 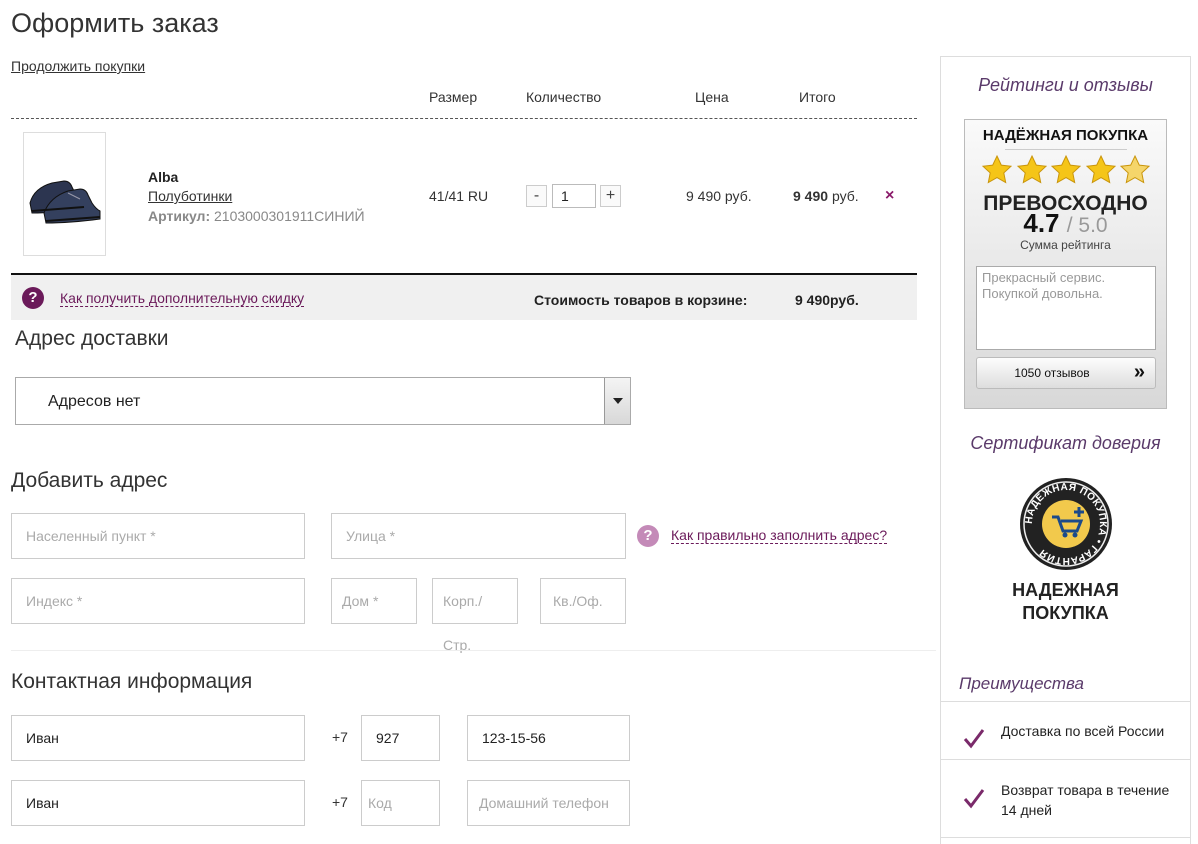 What do you see at coordinates (536, 196) in the screenshot?
I see `qty-minus-button: -` at bounding box center [536, 196].